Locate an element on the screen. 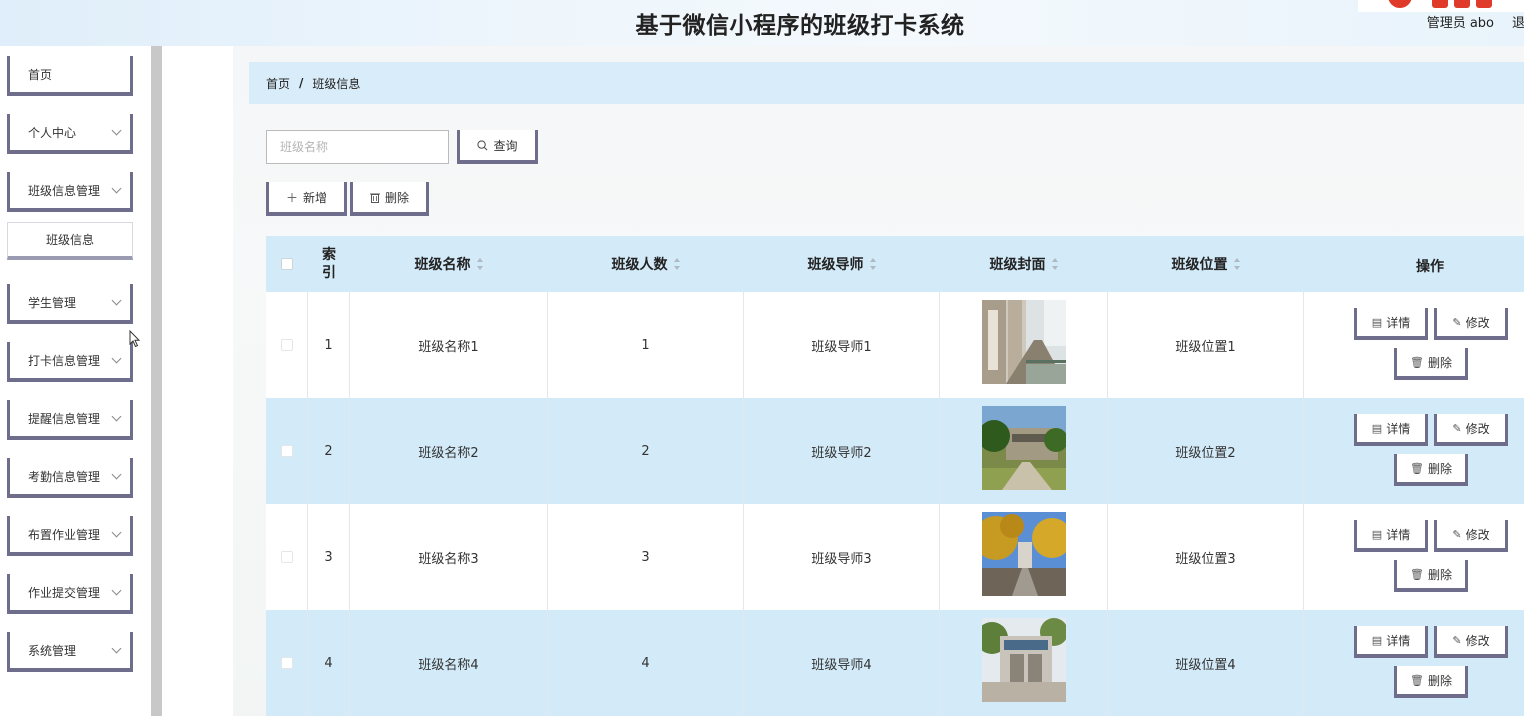  header-class-tutor: 班级导师 is located at coordinates (842, 264).